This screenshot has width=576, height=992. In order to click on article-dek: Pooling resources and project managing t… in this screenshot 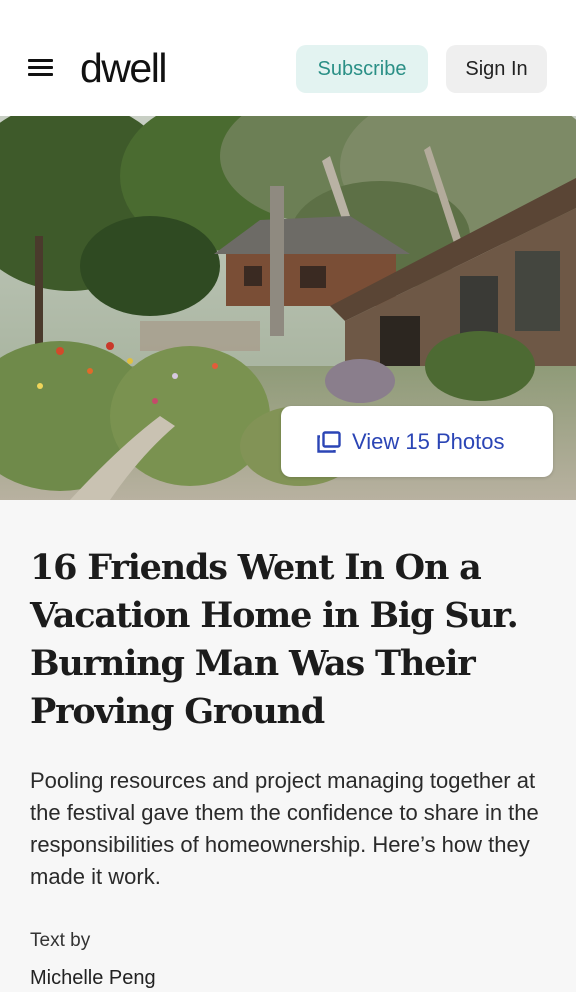, I will do `click(284, 828)`.